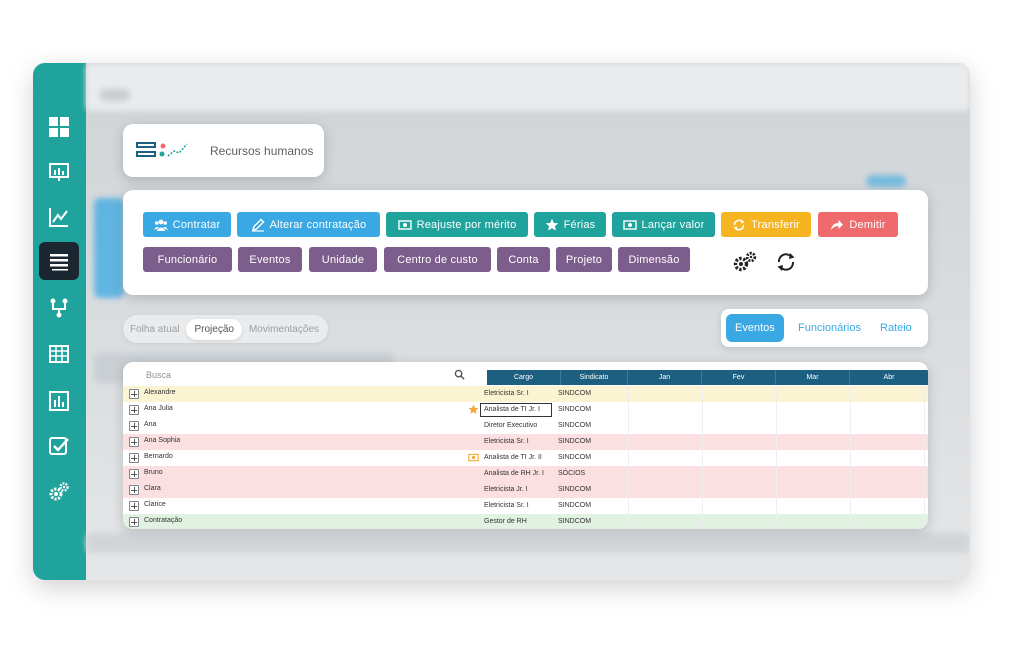 This screenshot has width=1024, height=657. Describe the element at coordinates (528, 87) in the screenshot. I see `blurred-header` at that location.